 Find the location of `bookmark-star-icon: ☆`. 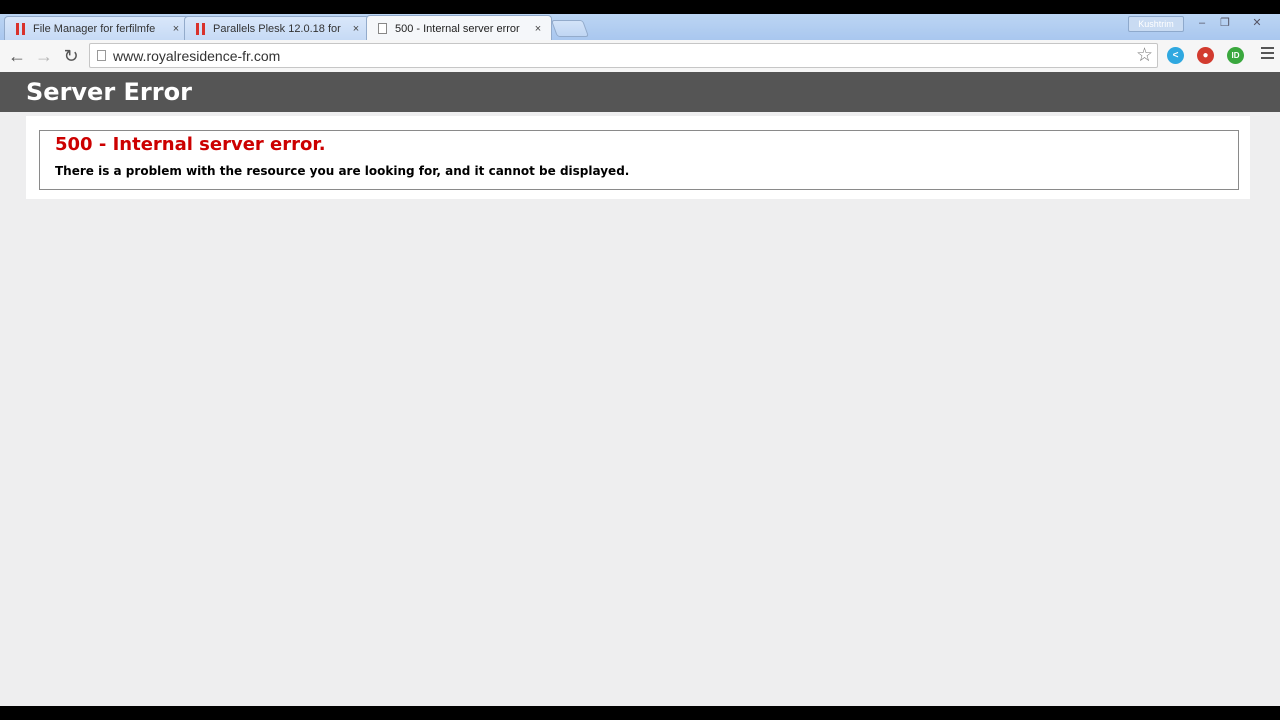

bookmark-star-icon: ☆ is located at coordinates (1144, 55).